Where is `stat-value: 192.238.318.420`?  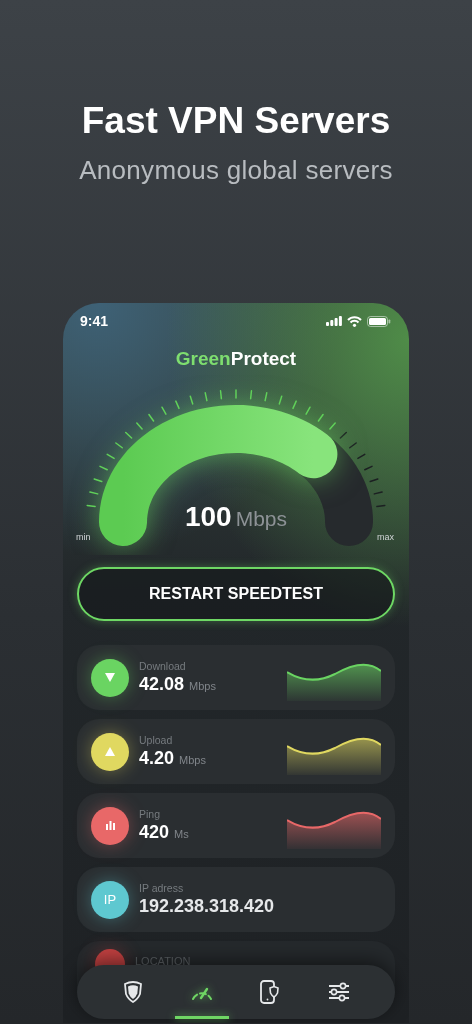
stat-value: 192.238.318.420 is located at coordinates (207, 906).